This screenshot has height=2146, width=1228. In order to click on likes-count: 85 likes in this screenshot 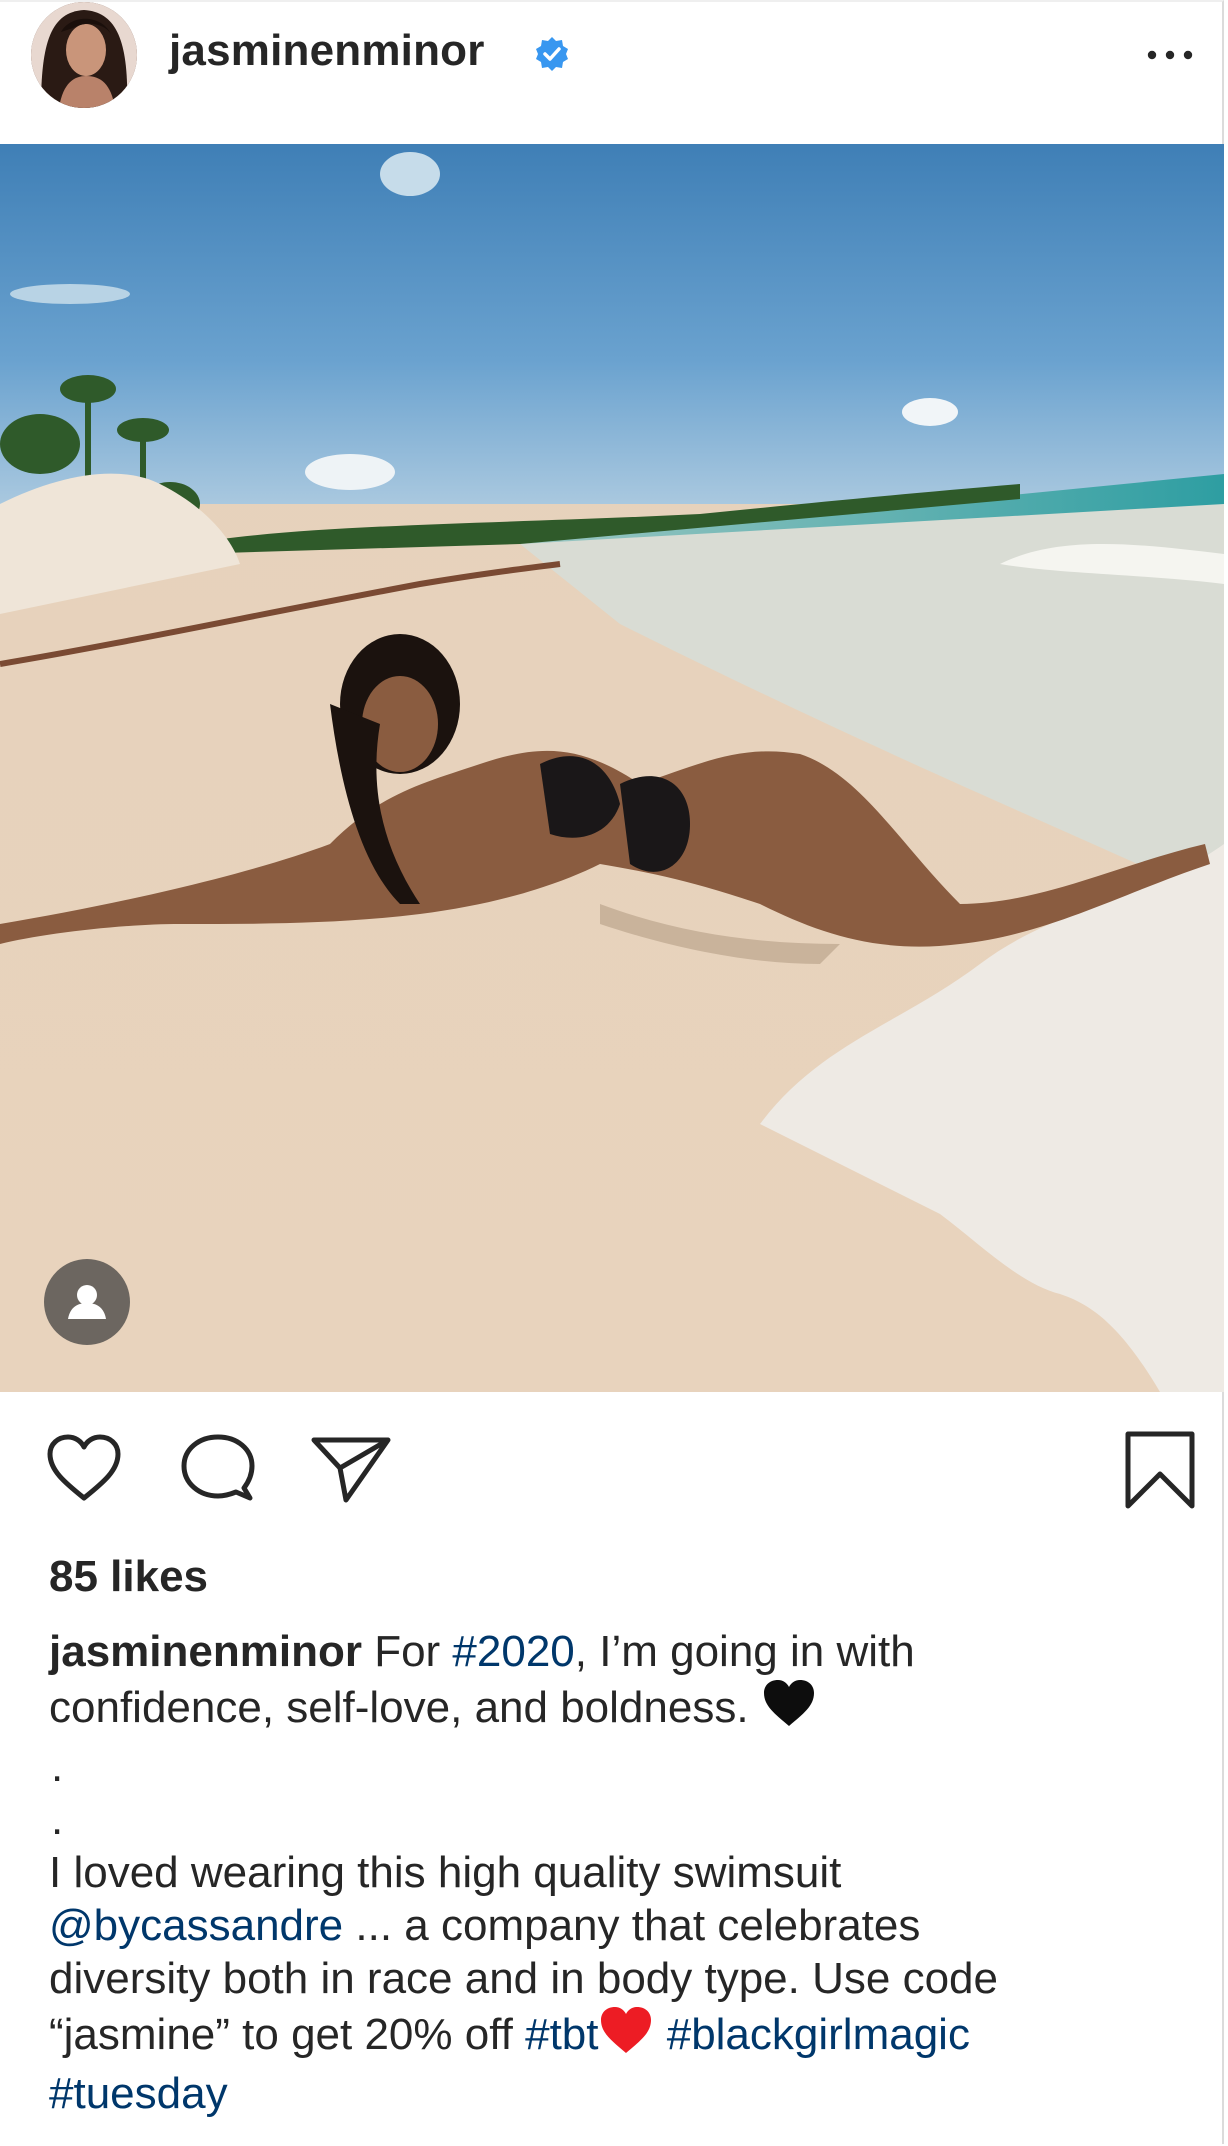, I will do `click(128, 1577)`.